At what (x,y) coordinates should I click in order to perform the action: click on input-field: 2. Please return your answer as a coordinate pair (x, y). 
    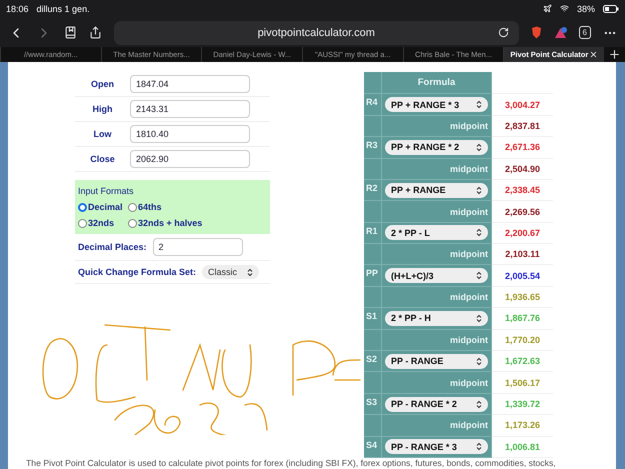
    Looking at the image, I should click on (197, 247).